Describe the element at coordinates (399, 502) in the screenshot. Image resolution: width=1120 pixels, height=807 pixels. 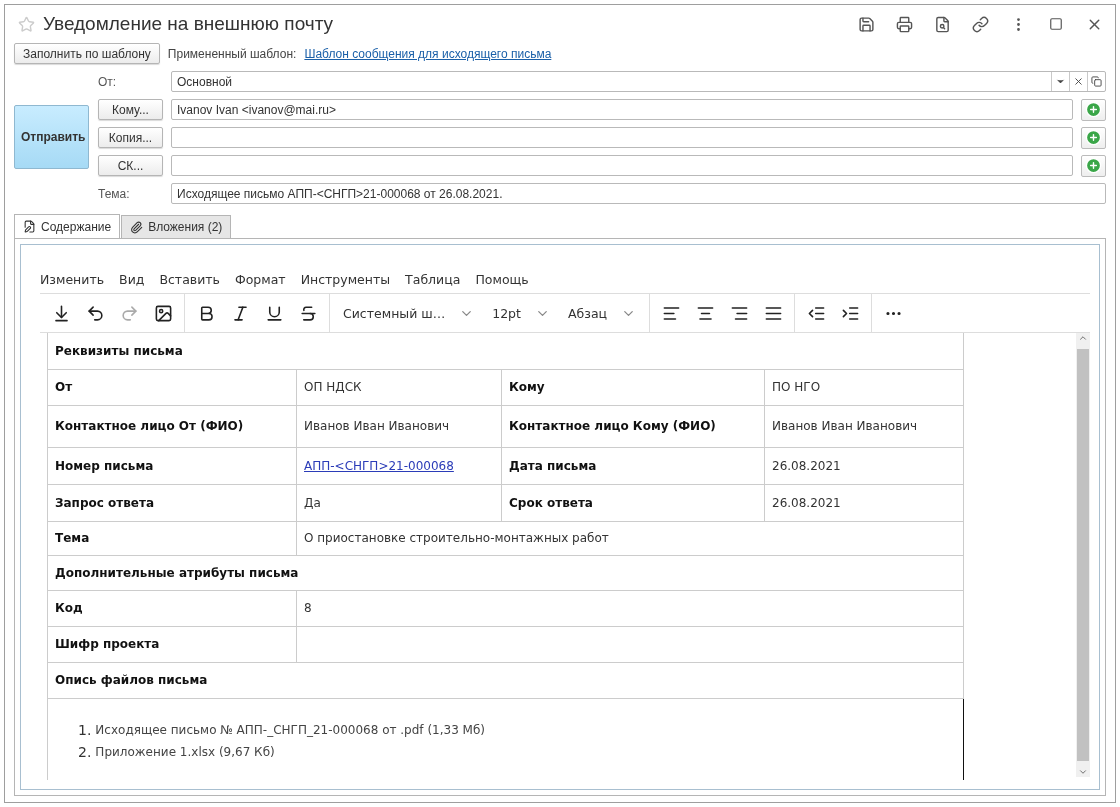
I see `value-cell: Да` at that location.